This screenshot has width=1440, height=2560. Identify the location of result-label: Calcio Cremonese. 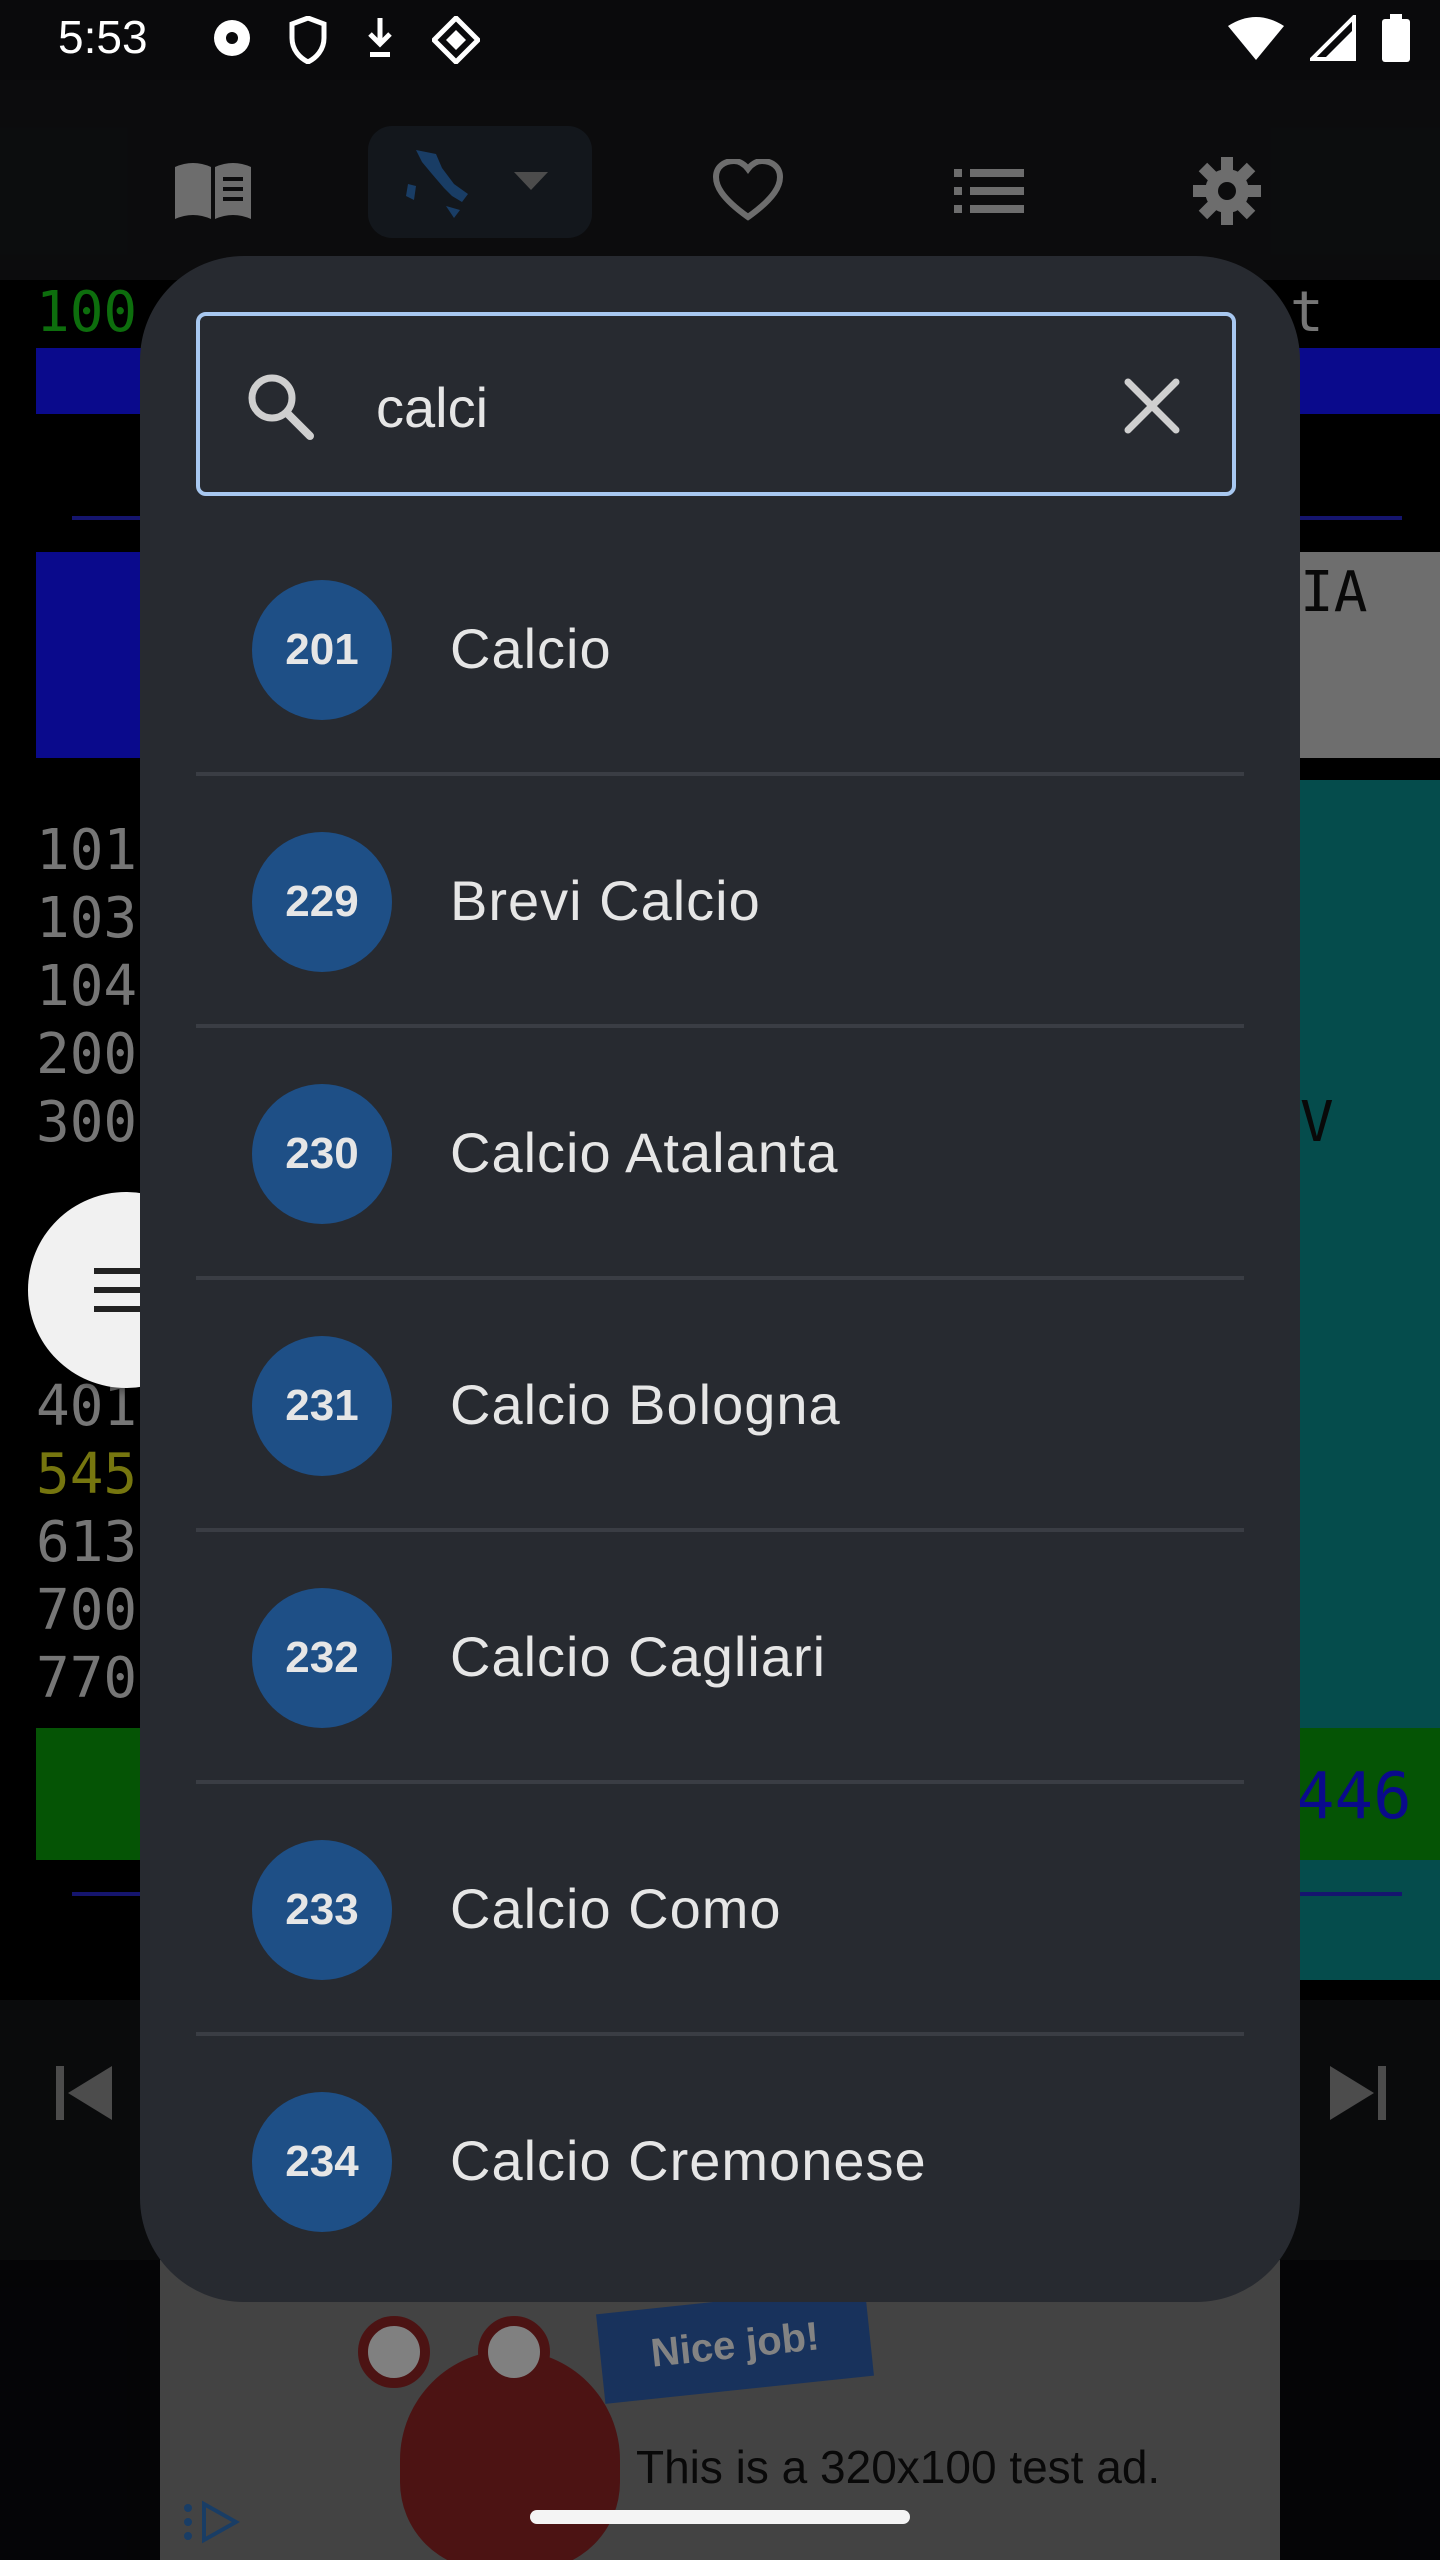
(688, 2160).